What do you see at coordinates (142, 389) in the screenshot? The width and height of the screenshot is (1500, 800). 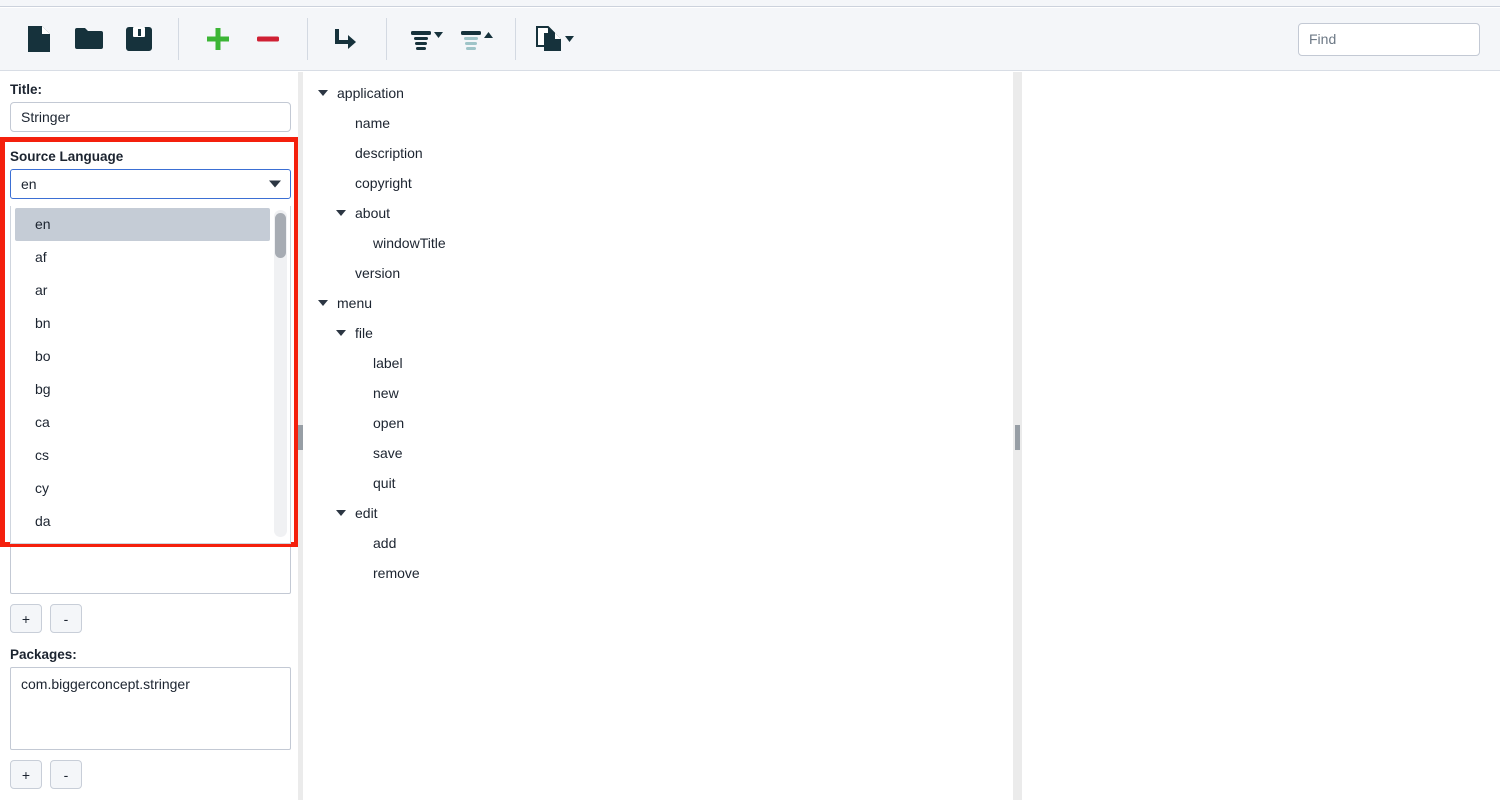 I see `dropdown-option: bg` at bounding box center [142, 389].